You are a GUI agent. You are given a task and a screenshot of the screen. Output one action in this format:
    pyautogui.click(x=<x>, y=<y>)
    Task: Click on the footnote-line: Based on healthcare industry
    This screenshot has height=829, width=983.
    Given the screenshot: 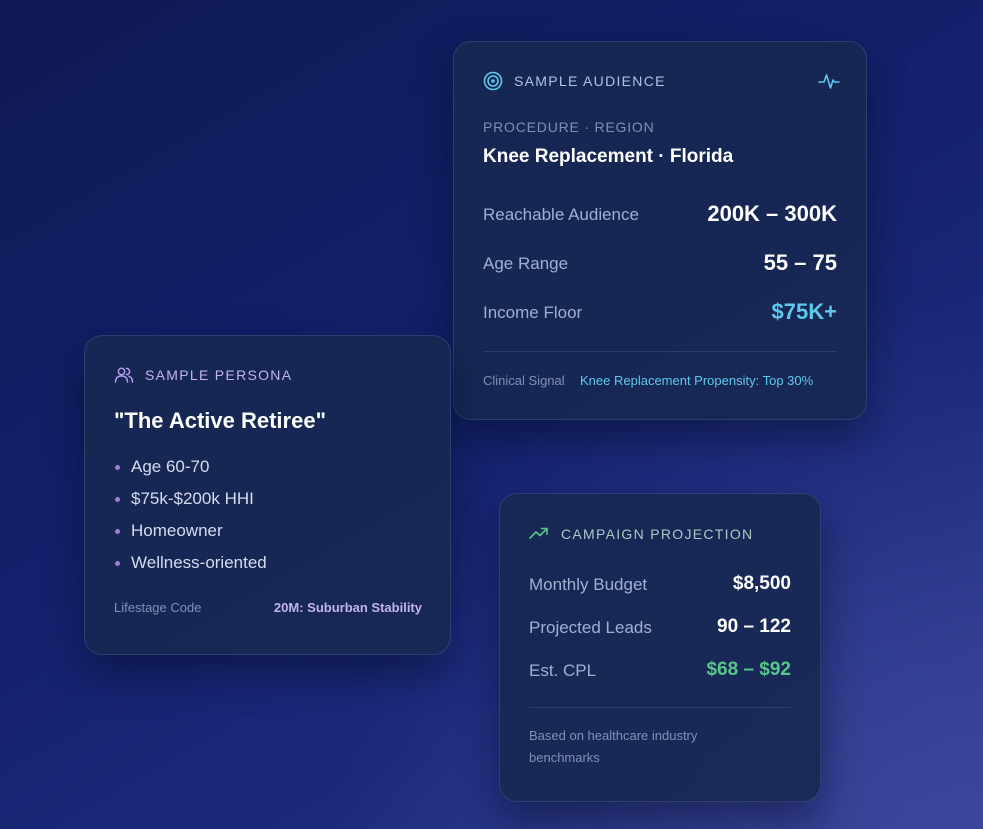 What is the action you would take?
    pyautogui.click(x=613, y=735)
    